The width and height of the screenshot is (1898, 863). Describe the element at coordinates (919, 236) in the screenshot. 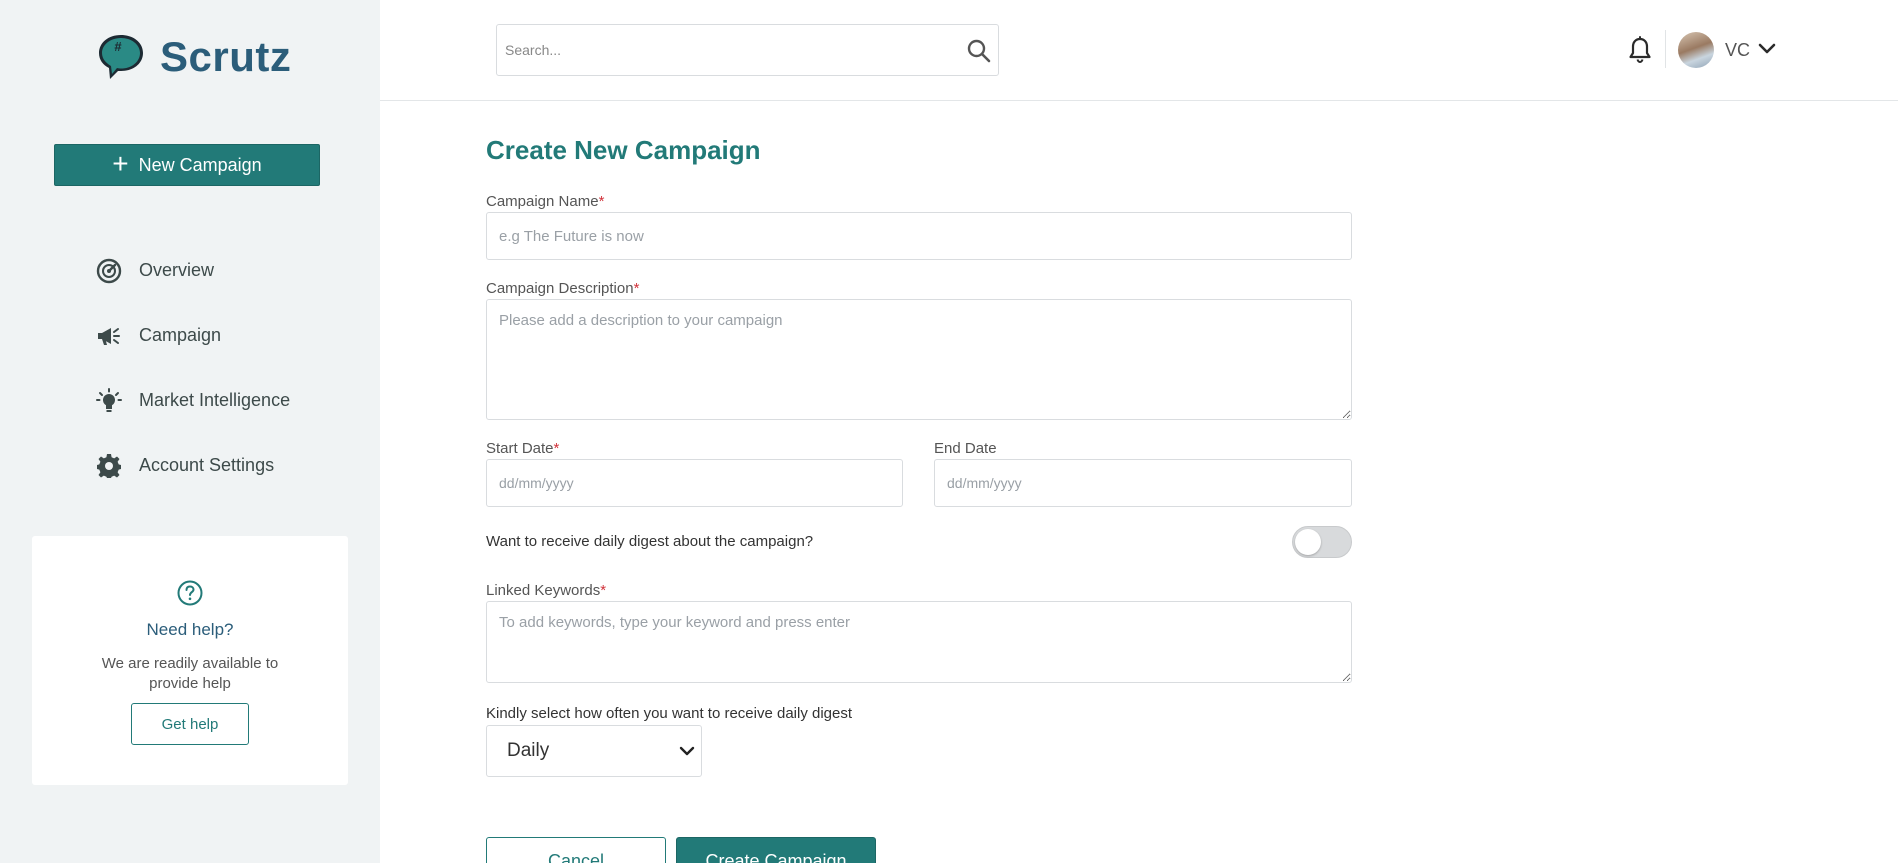

I see `campaign-name-input` at that location.